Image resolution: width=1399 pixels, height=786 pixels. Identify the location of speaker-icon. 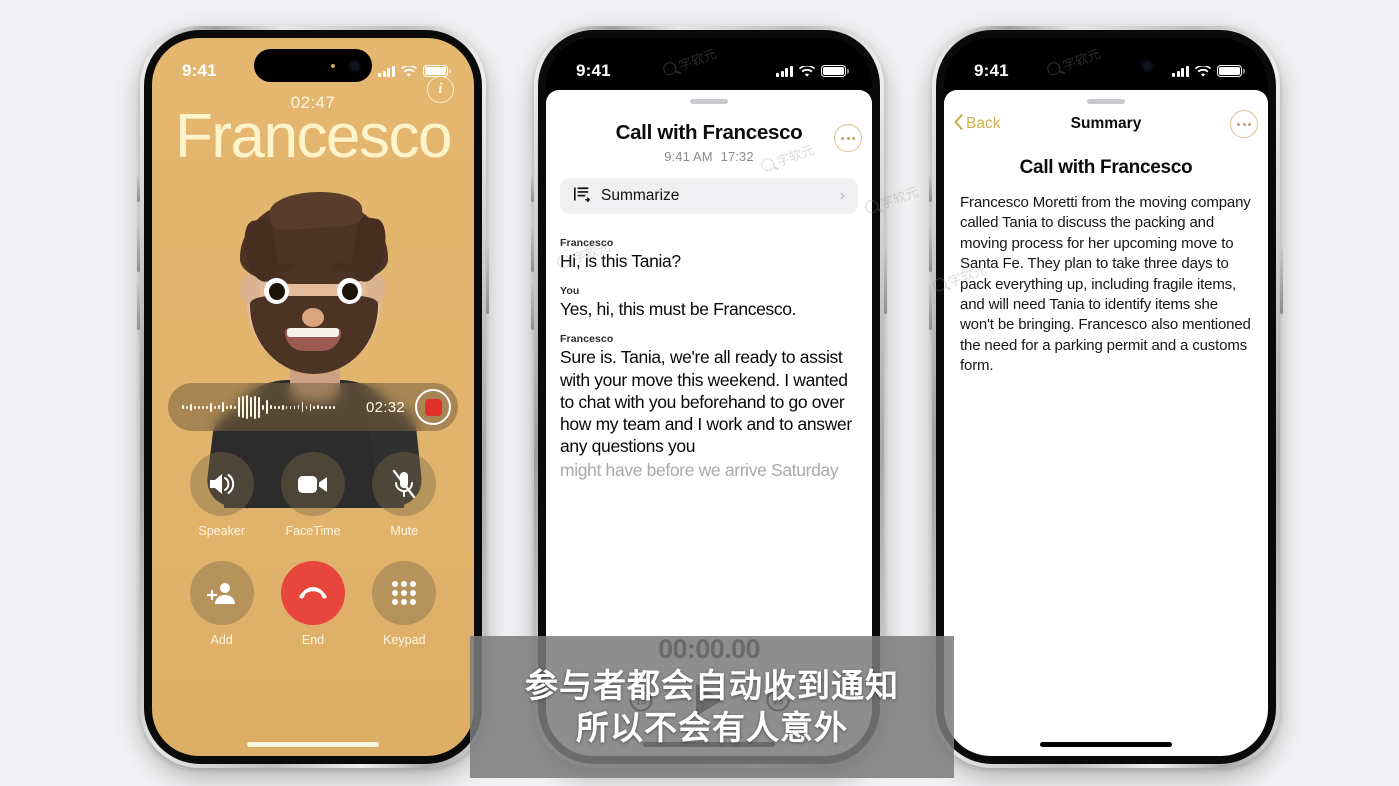
(221, 484).